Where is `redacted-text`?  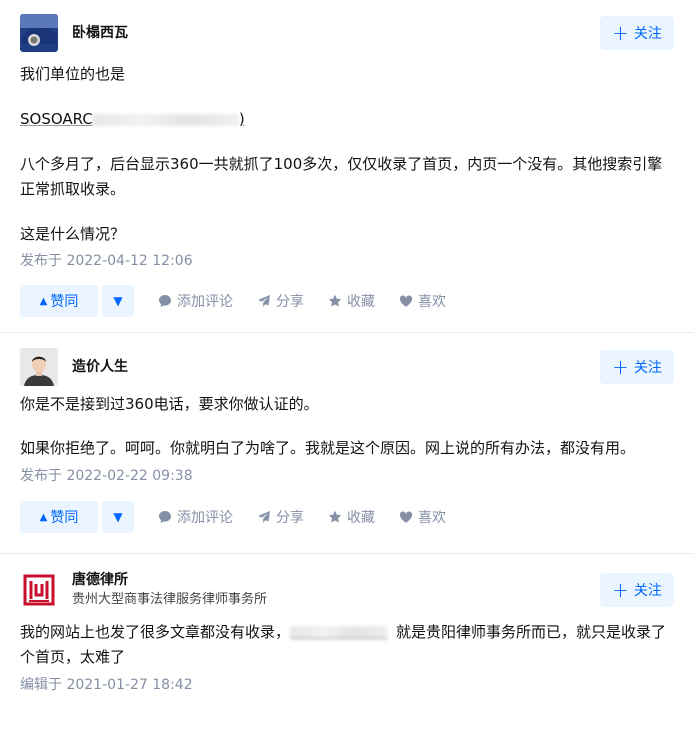
redacted-text is located at coordinates (165, 119).